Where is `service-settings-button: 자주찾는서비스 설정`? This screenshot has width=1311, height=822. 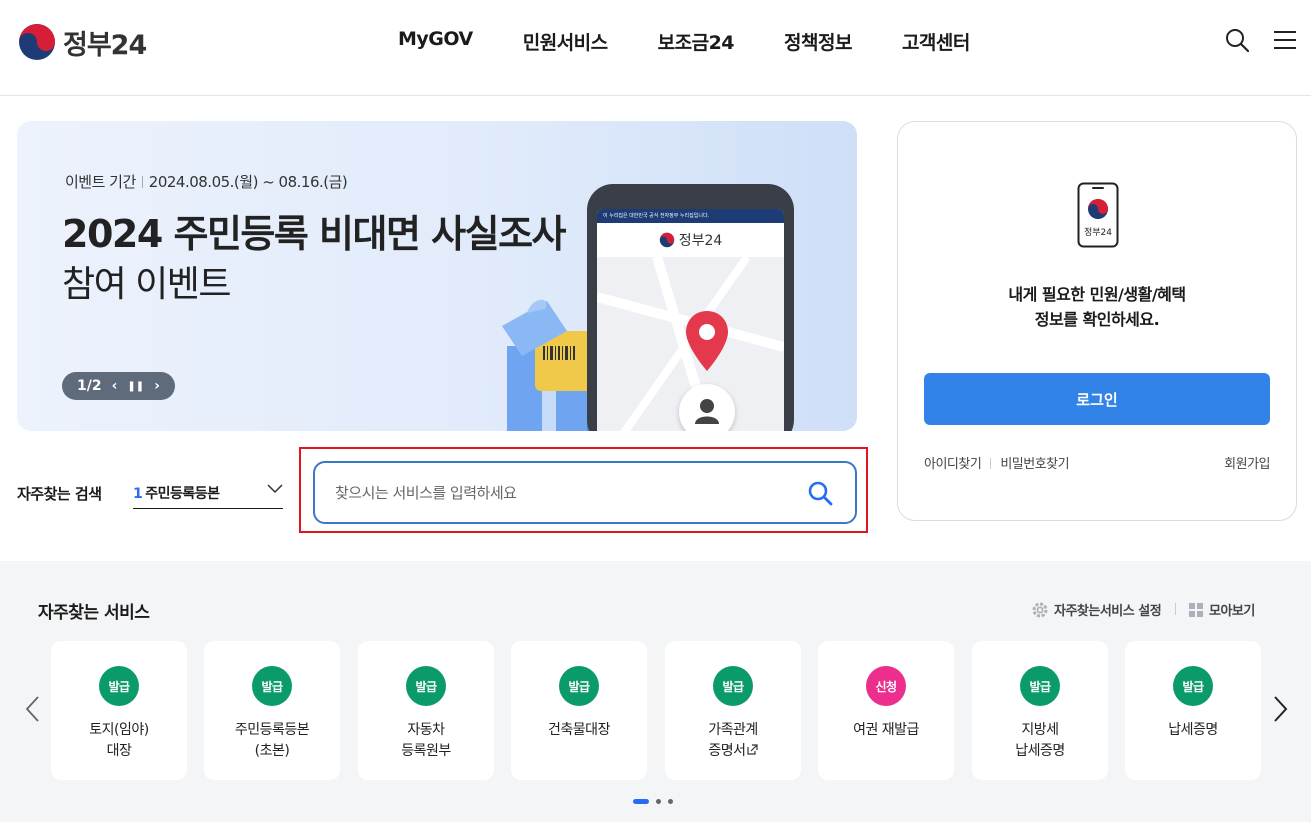 service-settings-button: 자주찾는서비스 설정 is located at coordinates (1096, 609).